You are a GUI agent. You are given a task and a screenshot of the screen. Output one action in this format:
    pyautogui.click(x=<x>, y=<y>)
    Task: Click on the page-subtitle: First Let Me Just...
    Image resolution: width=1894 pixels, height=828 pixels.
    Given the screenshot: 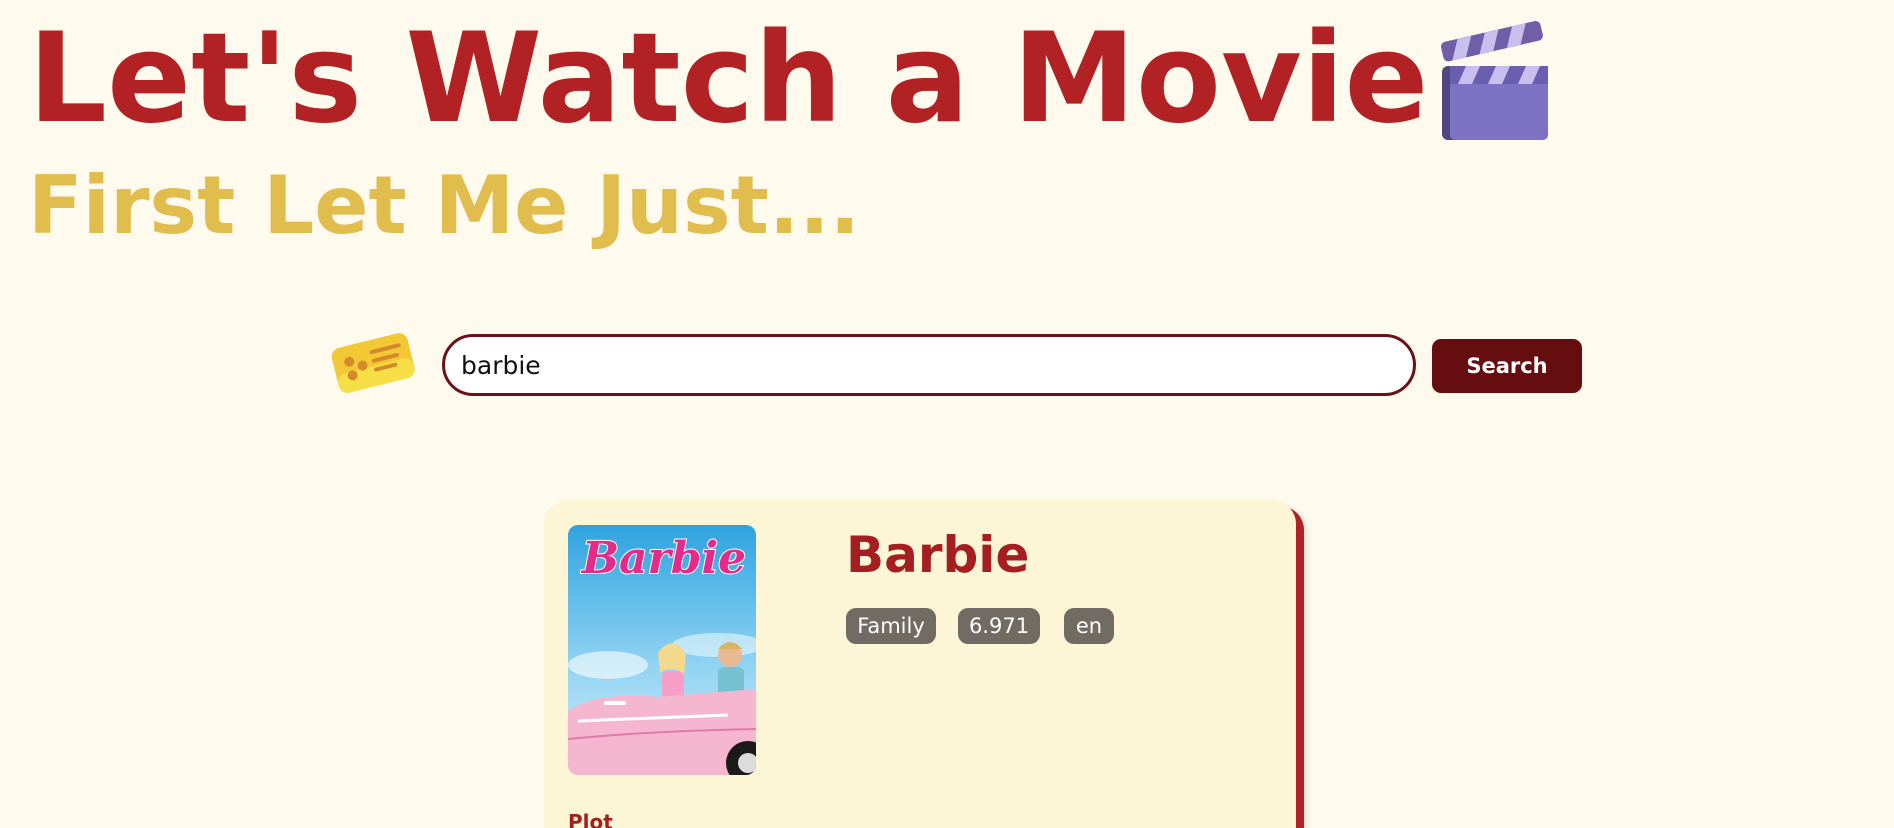 What is the action you would take?
    pyautogui.click(x=444, y=205)
    